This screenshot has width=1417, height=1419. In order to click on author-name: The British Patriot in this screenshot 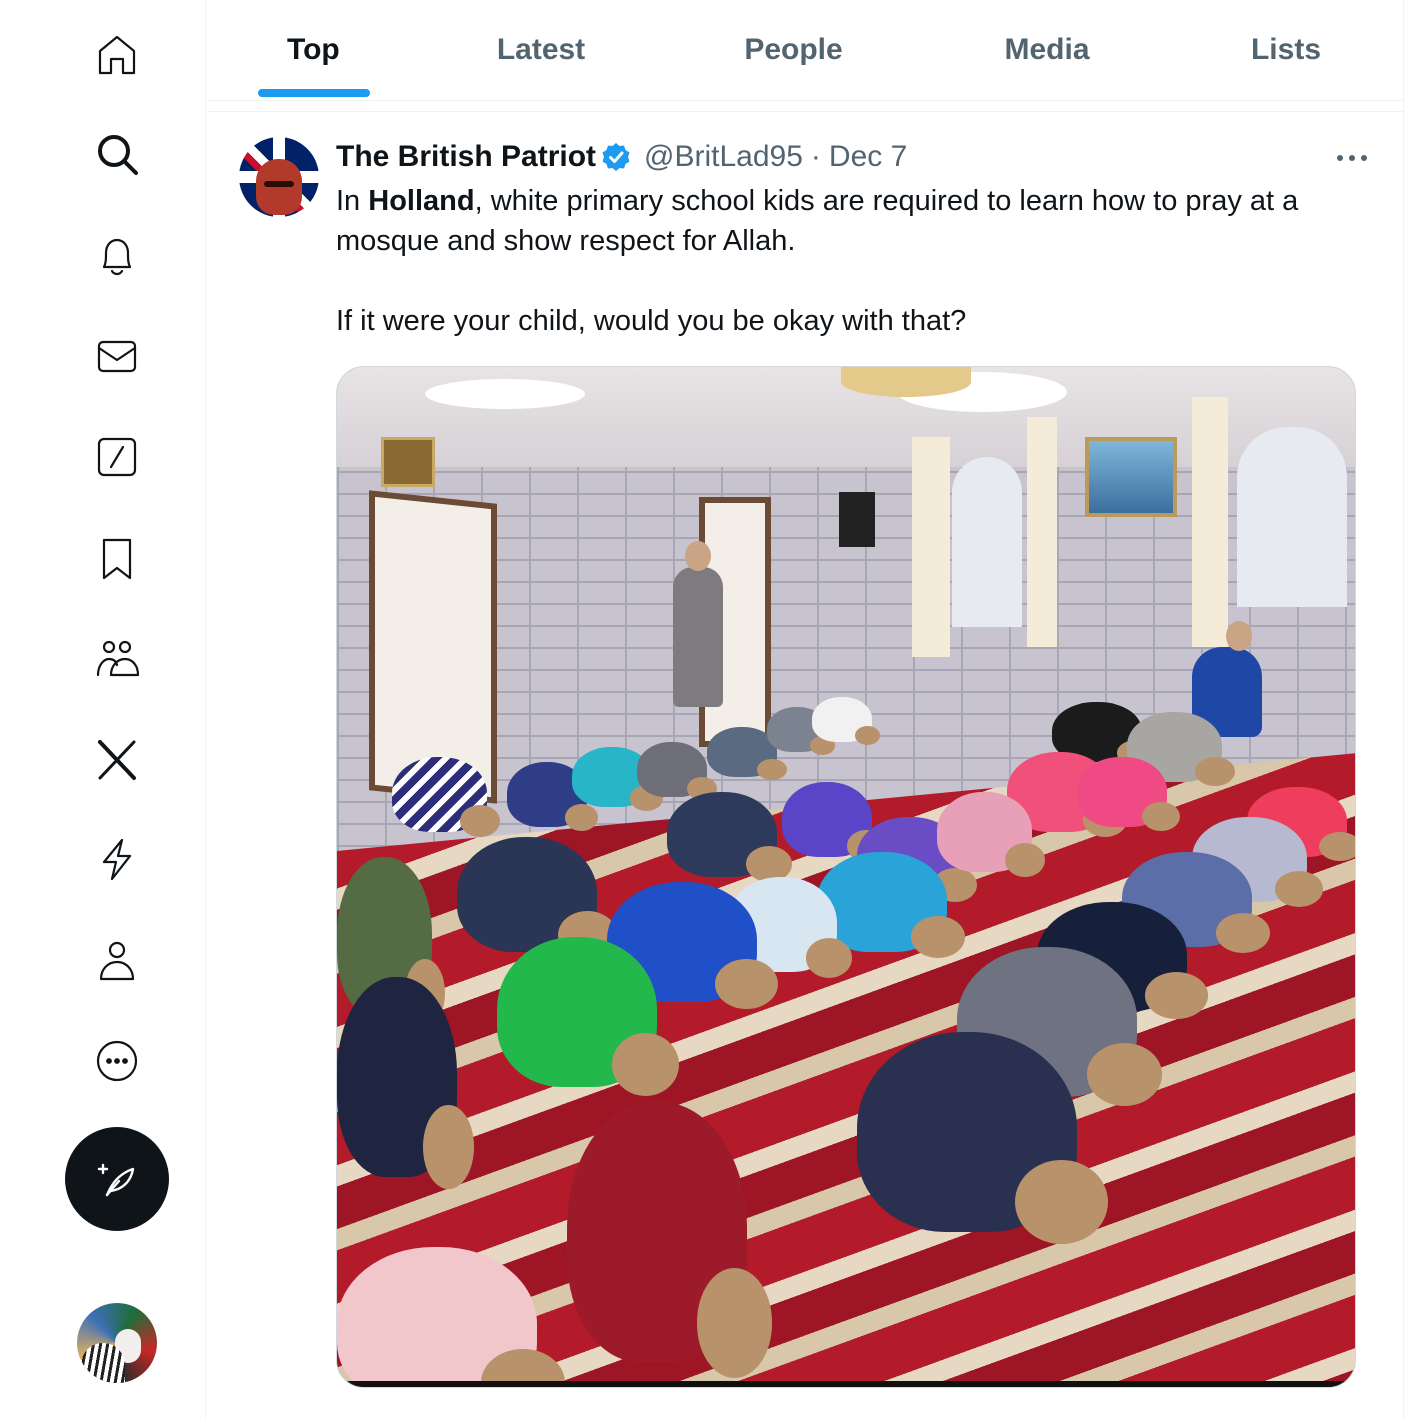, I will do `click(466, 157)`.